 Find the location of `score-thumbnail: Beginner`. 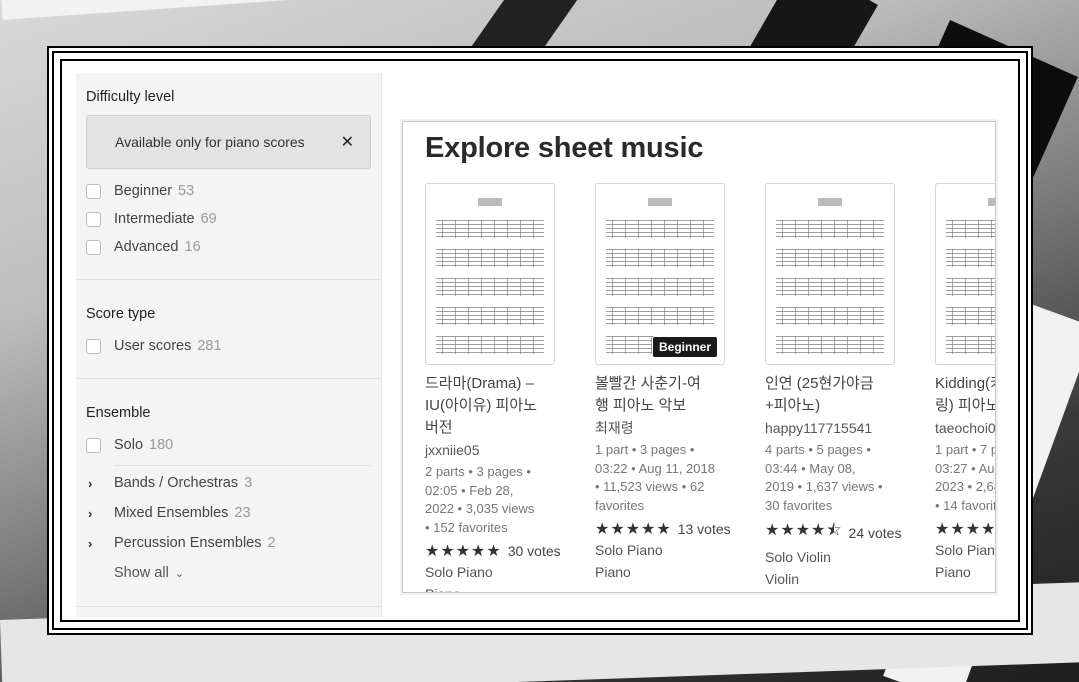

score-thumbnail: Beginner is located at coordinates (660, 274).